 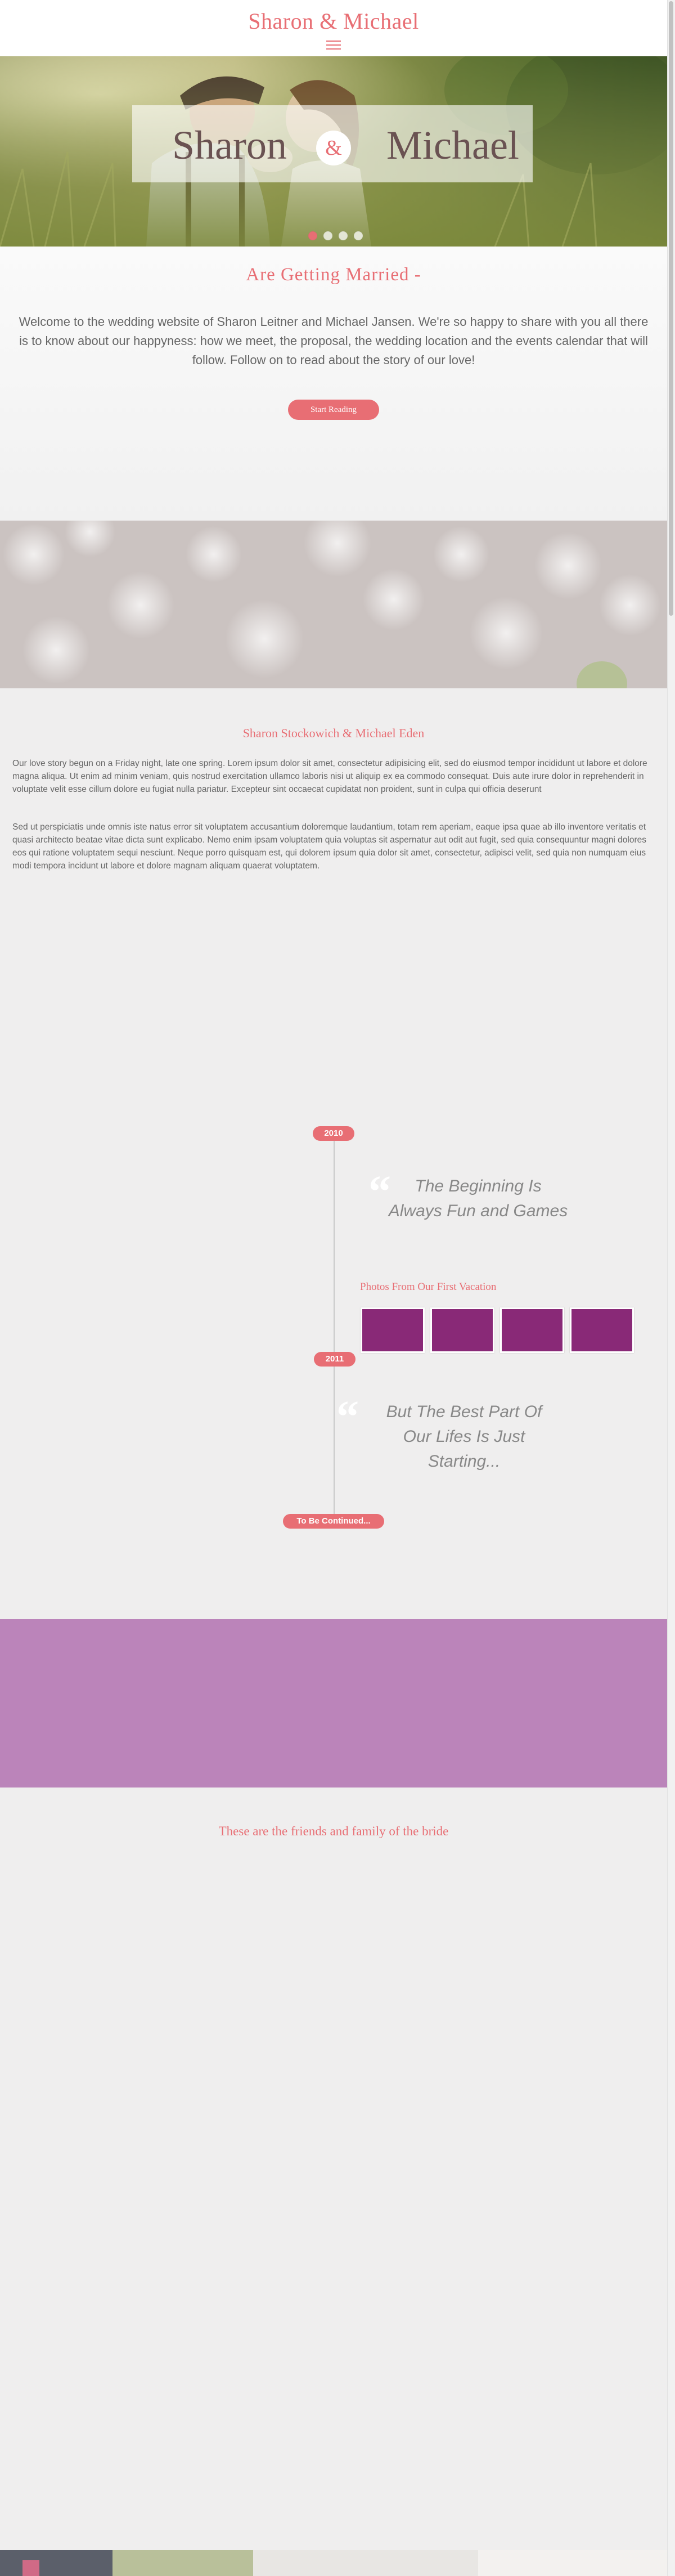 I want to click on photos-heading: Photos From Our First Vacation, so click(x=428, y=1287).